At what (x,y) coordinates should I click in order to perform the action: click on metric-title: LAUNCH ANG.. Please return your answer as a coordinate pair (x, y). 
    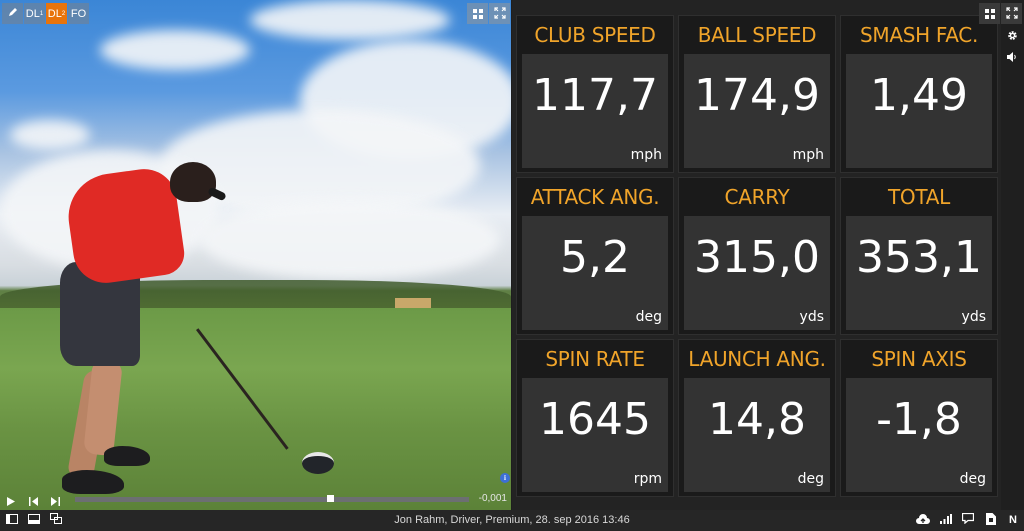
    Looking at the image, I should click on (757, 359).